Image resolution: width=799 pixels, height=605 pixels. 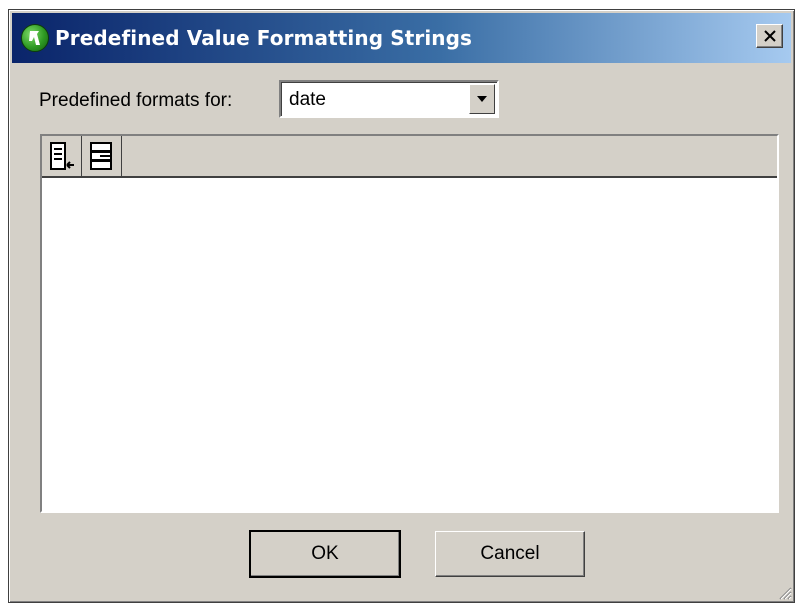 I want to click on app-logo-icon, so click(x=35, y=38).